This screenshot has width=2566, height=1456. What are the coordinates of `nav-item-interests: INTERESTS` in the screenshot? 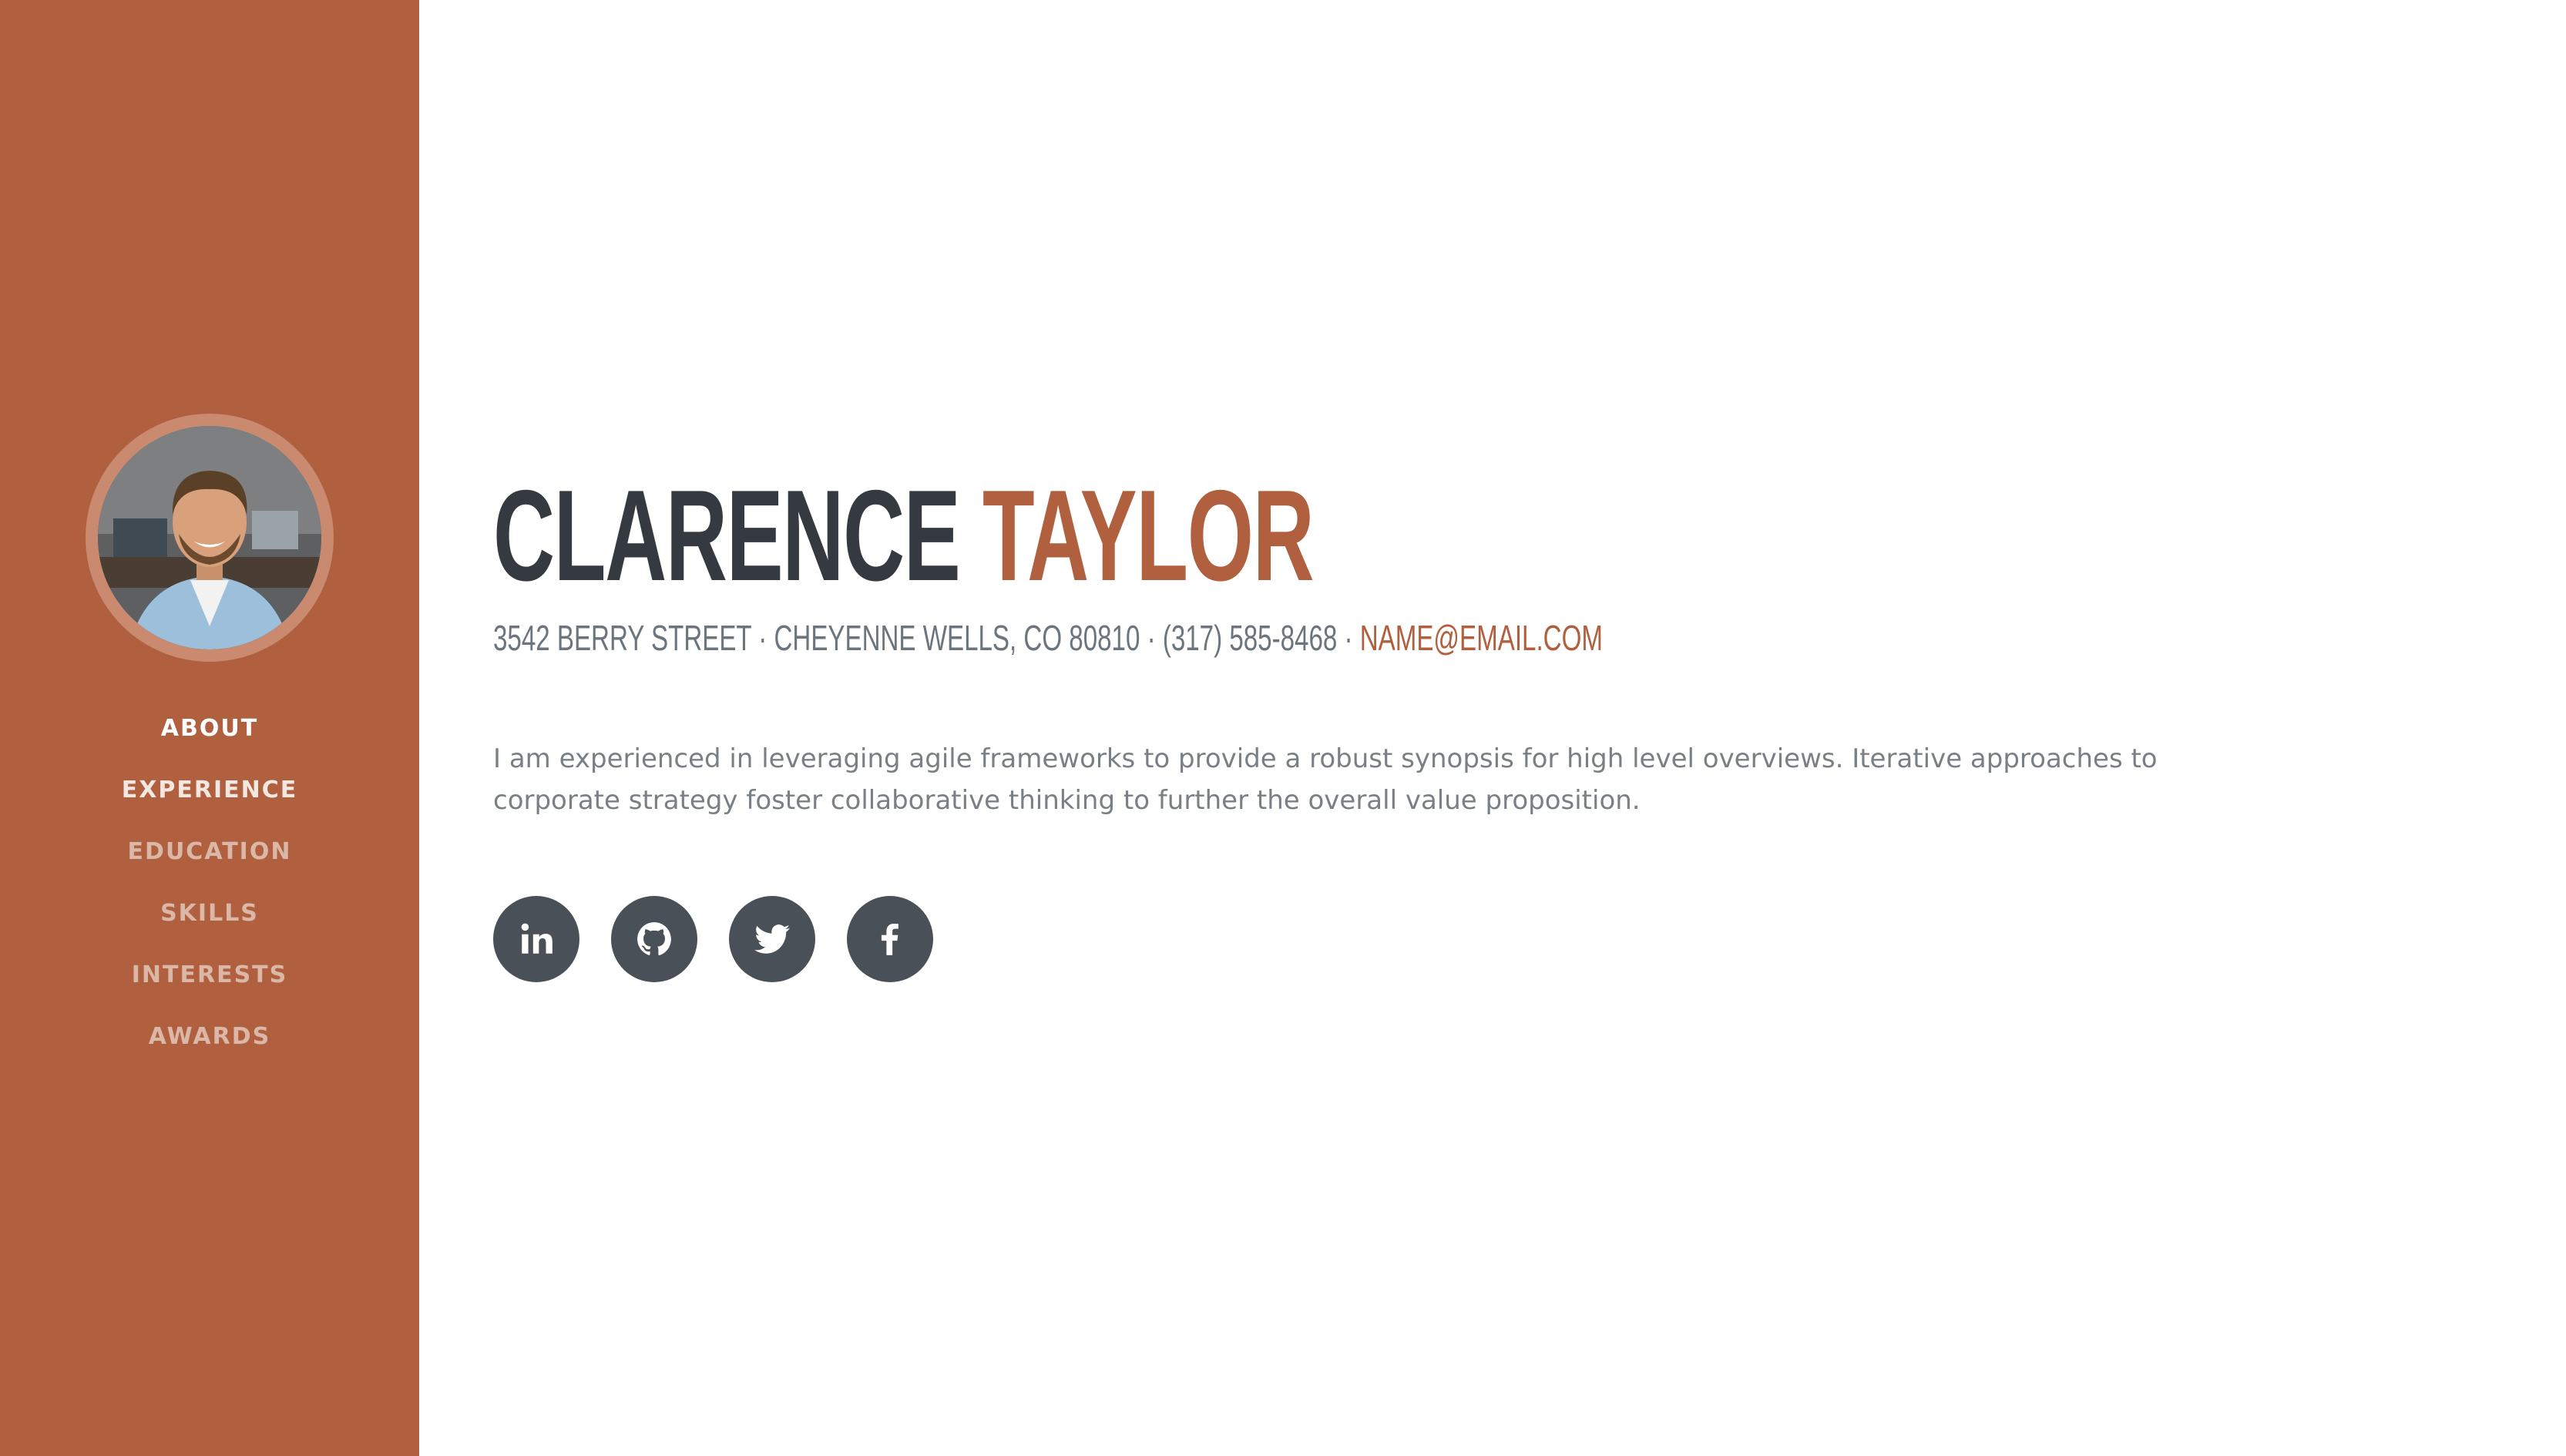 It's located at (209, 975).